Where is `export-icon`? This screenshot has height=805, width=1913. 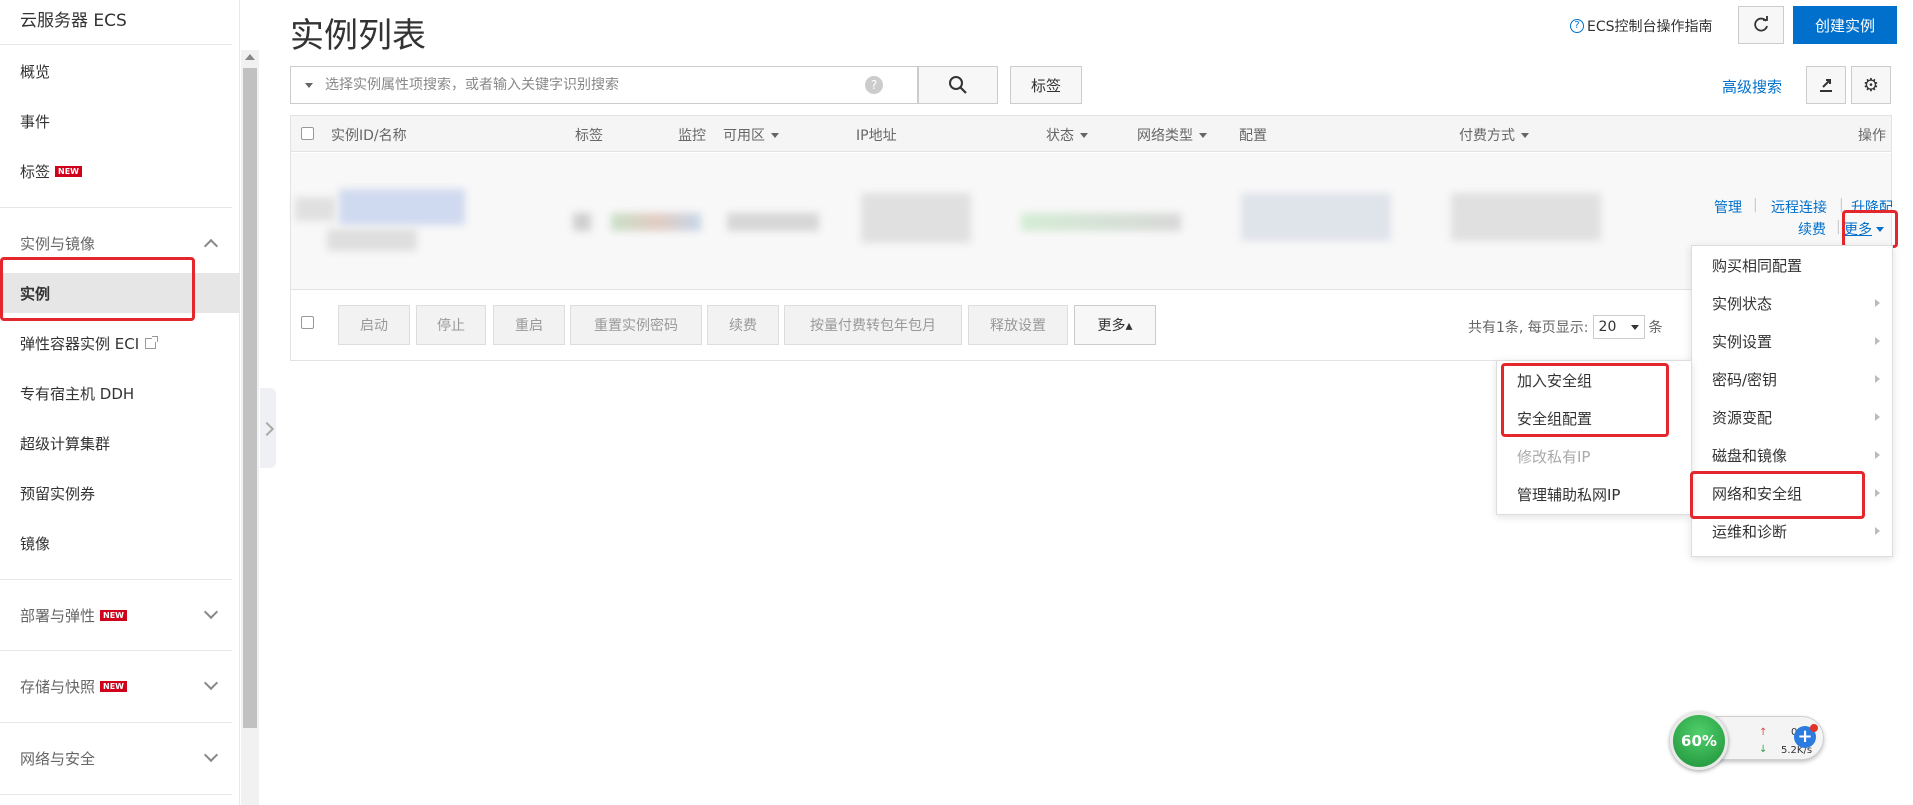 export-icon is located at coordinates (1826, 85).